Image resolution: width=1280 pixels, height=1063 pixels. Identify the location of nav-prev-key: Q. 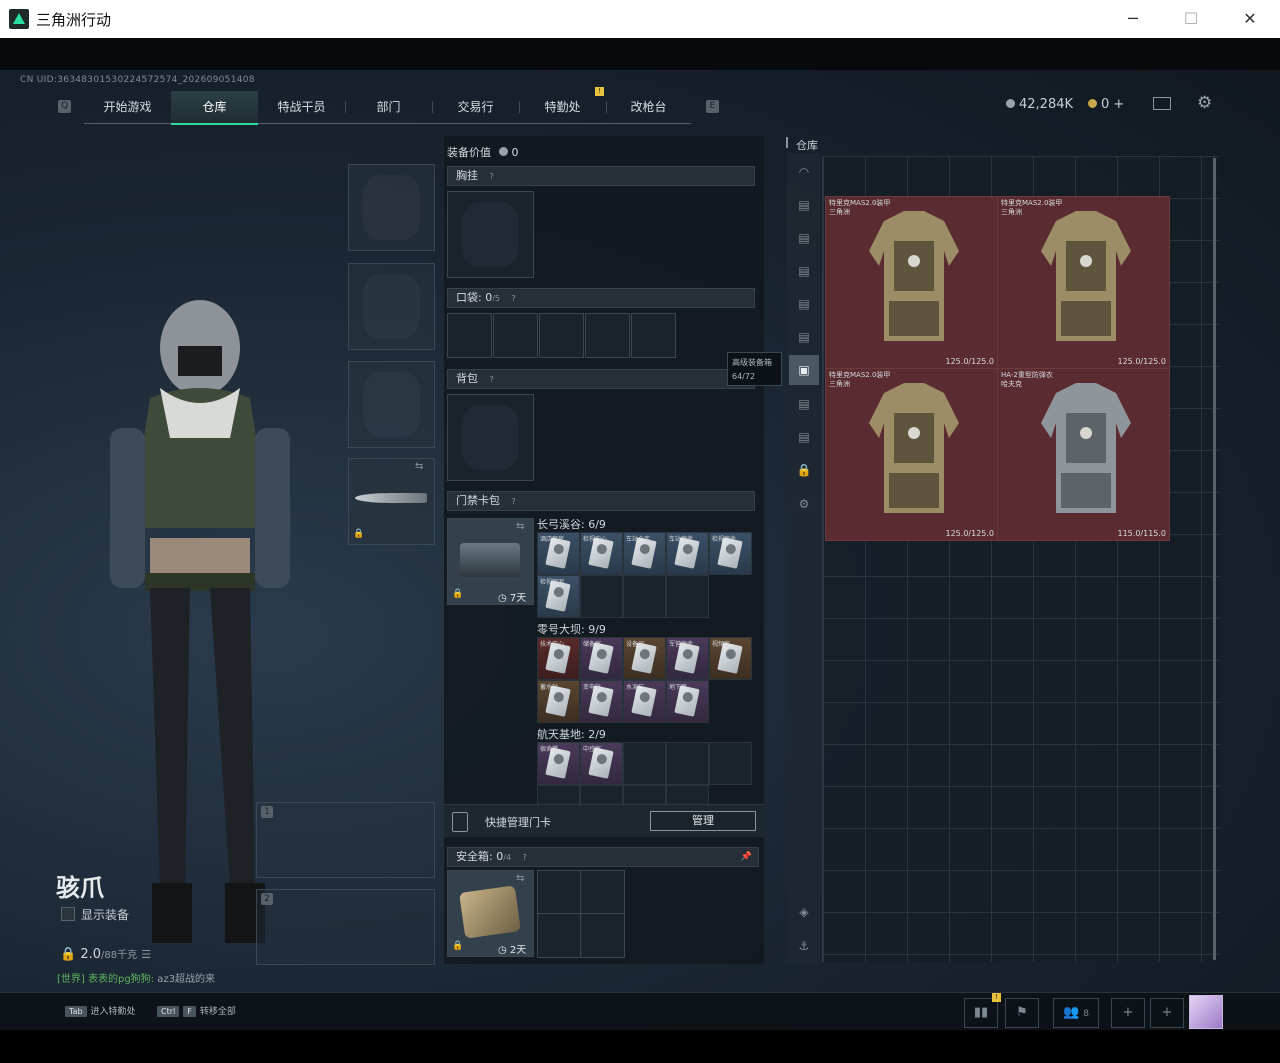
(64, 106).